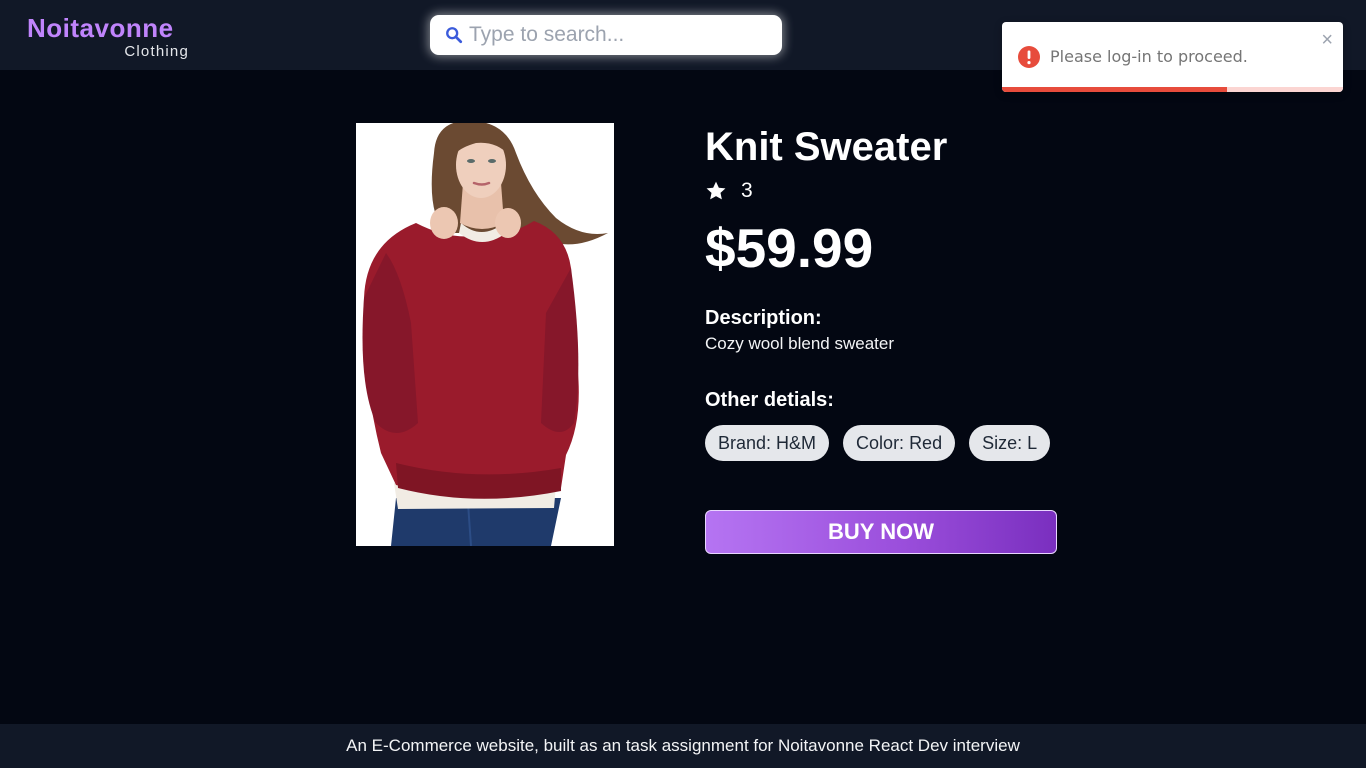 The height and width of the screenshot is (768, 1366). Describe the element at coordinates (769, 400) in the screenshot. I see `other-details-label: Other detials:` at that location.